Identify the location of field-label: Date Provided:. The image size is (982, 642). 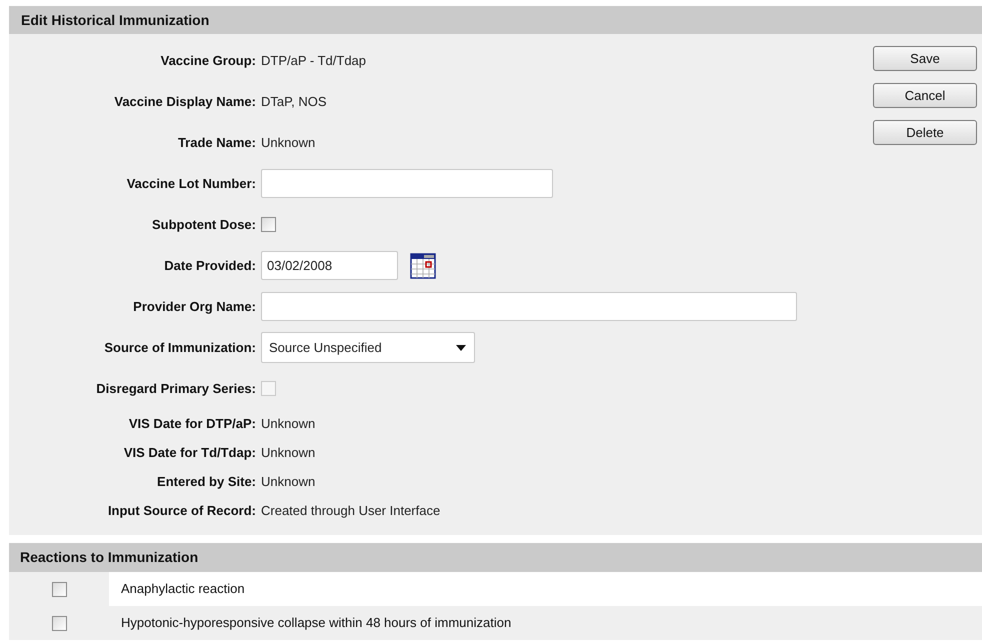
(210, 265).